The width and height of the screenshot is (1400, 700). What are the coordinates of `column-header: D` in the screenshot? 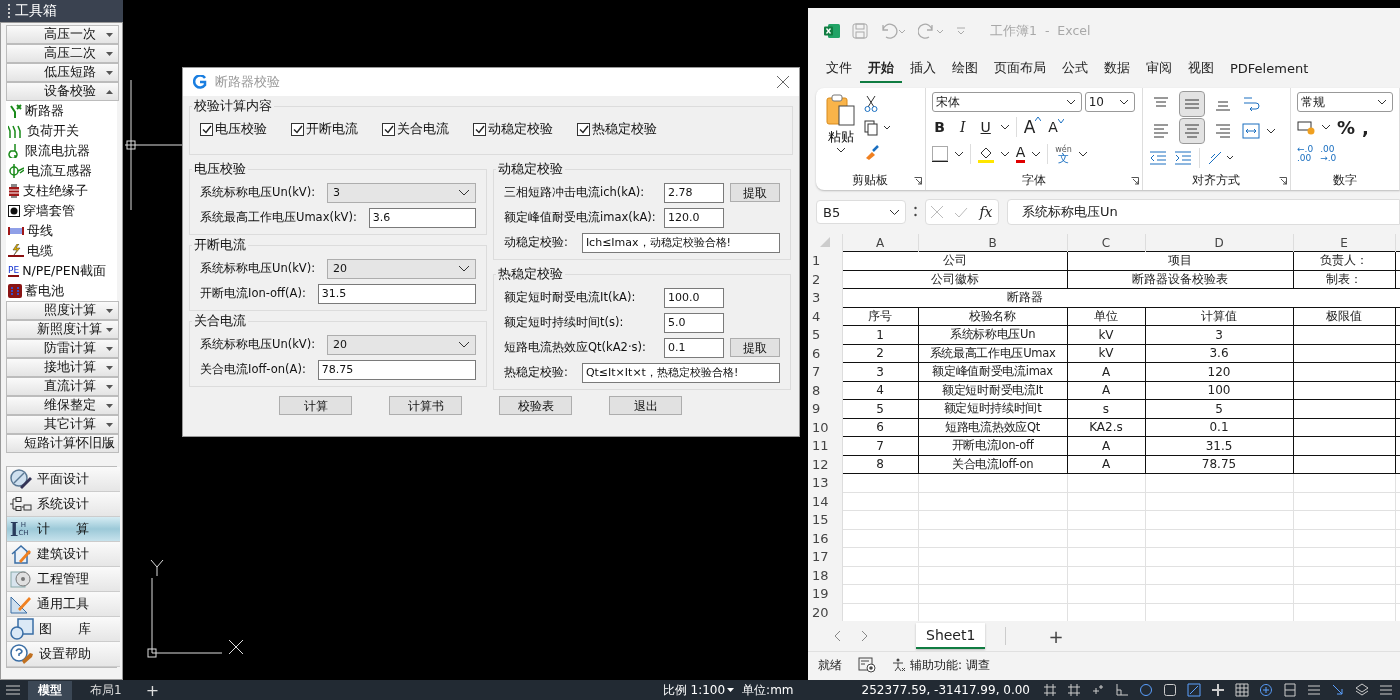 It's located at (1219, 243).